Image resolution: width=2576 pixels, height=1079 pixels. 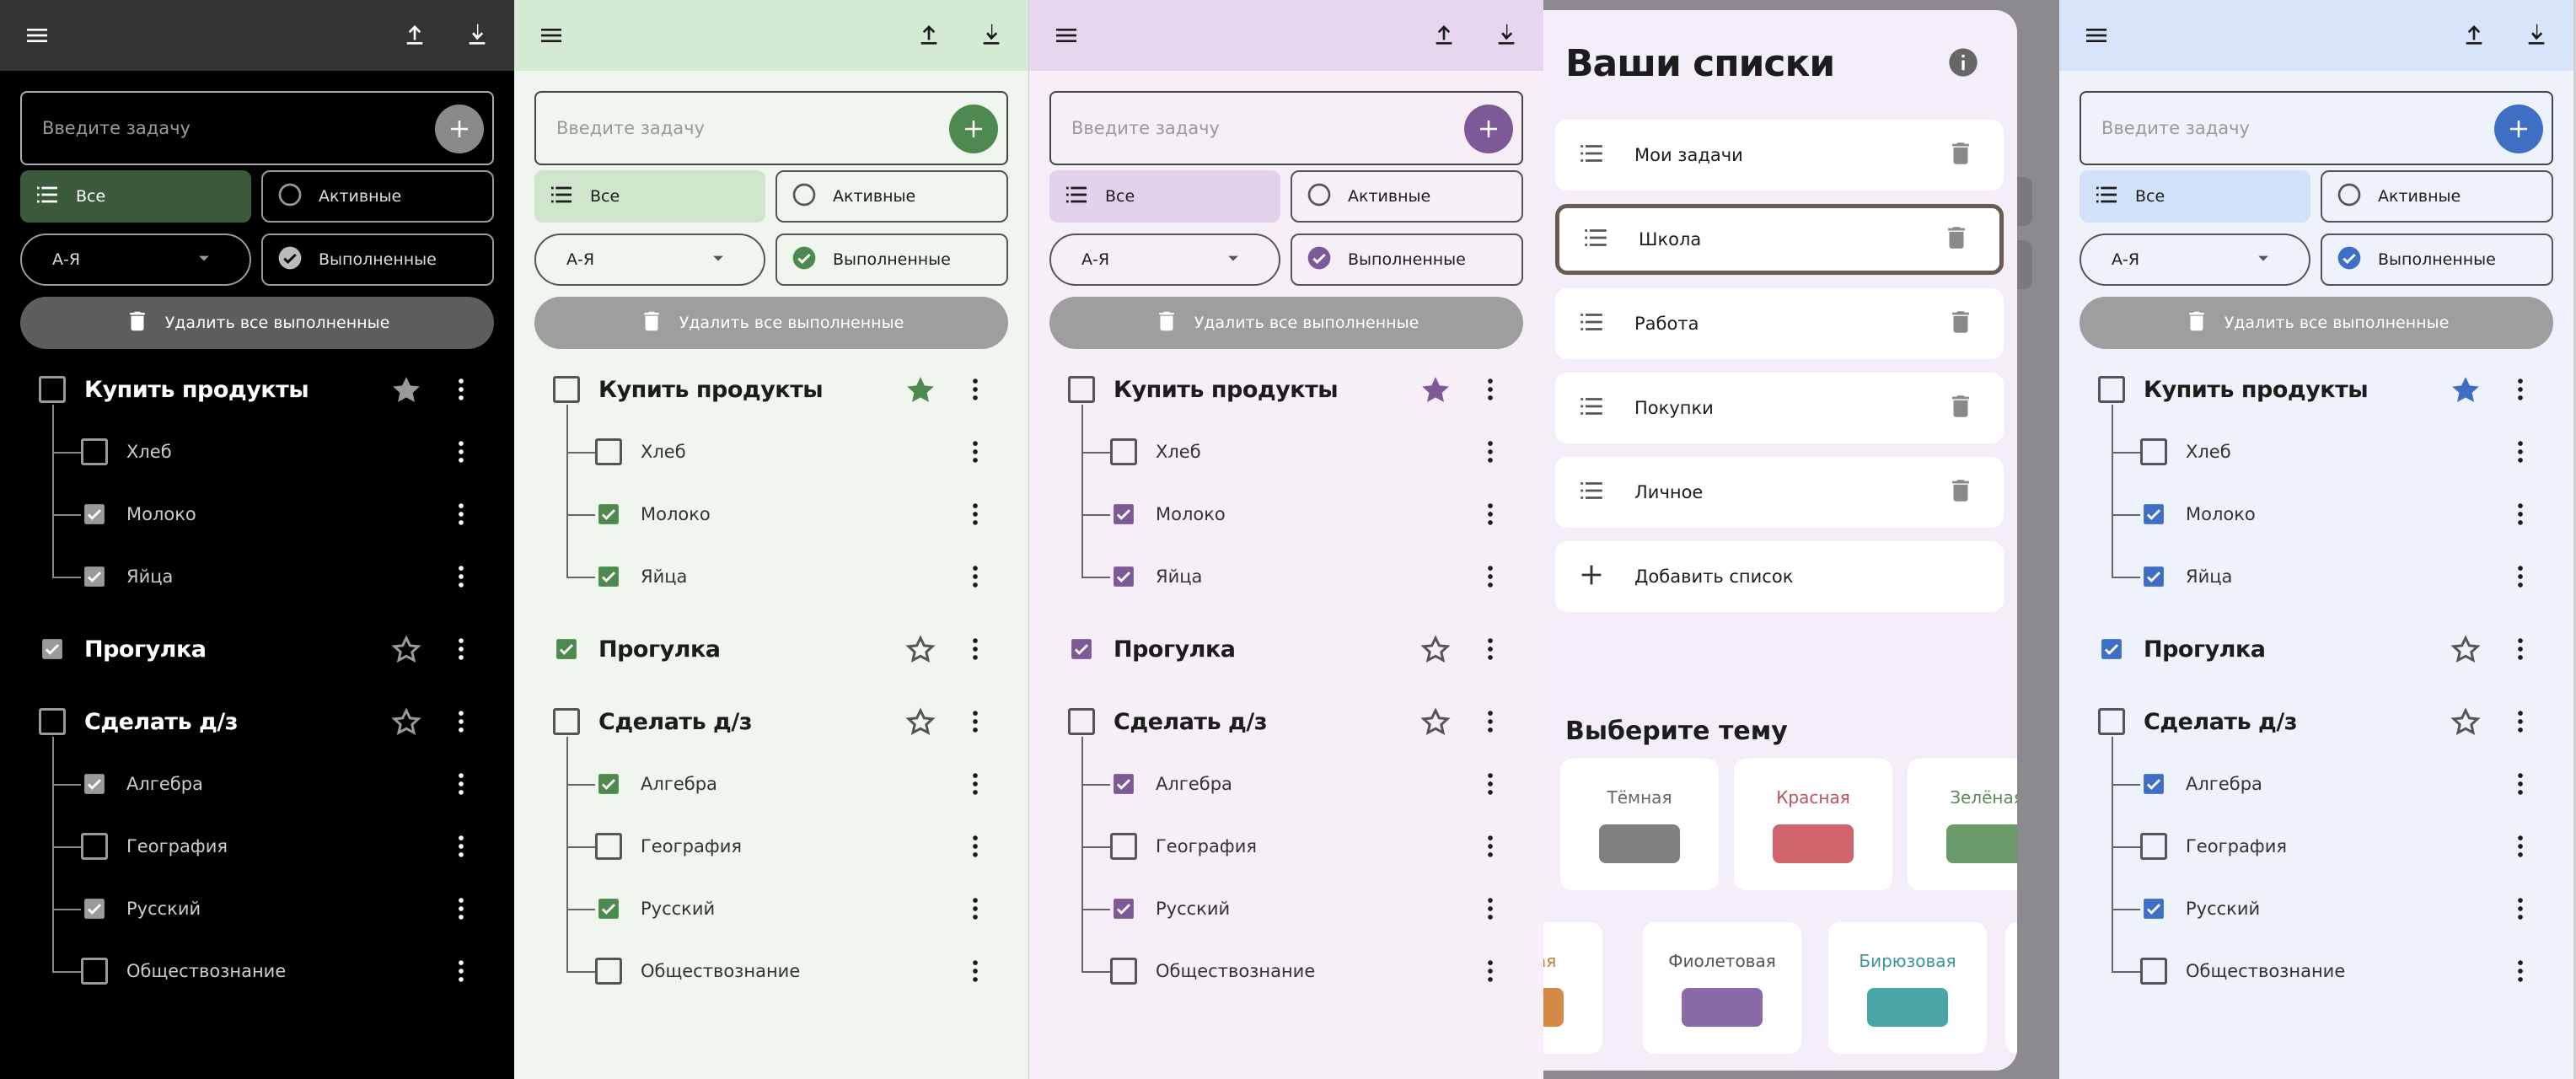 What do you see at coordinates (1722, 988) in the screenshot?
I see `theme-card: Фиолетовая` at bounding box center [1722, 988].